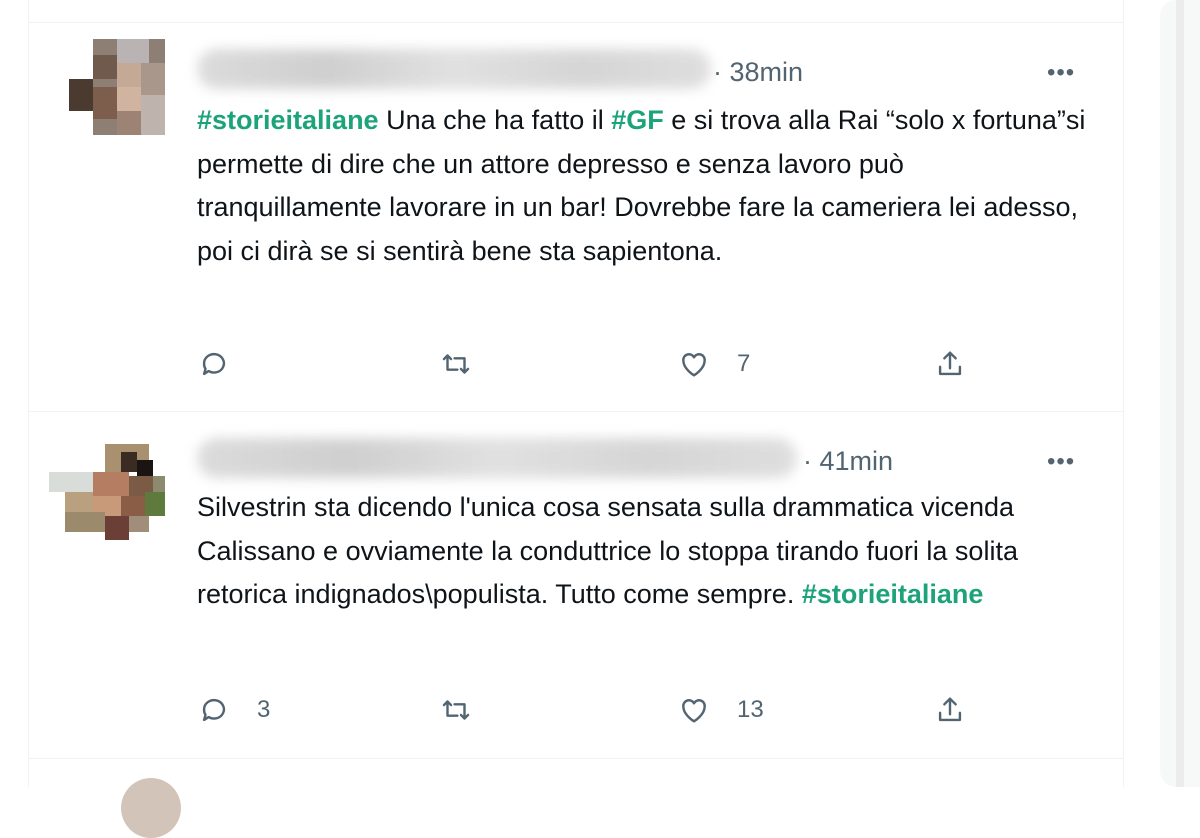 Image resolution: width=1200 pixels, height=838 pixels. What do you see at coordinates (744, 363) in the screenshot?
I see `like-count: 7` at bounding box center [744, 363].